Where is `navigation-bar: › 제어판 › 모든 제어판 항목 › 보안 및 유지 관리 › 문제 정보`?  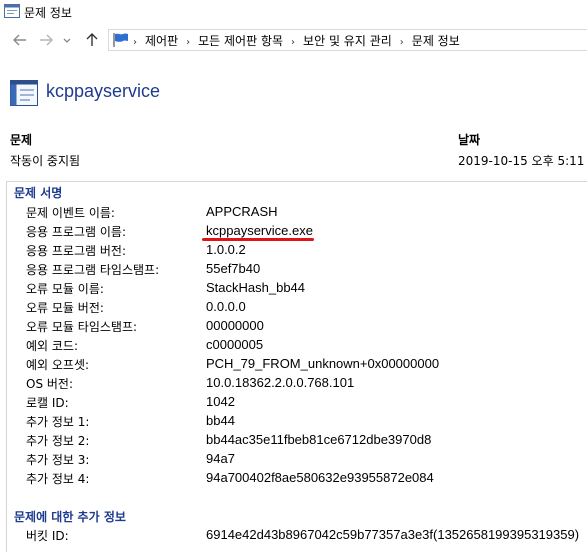 navigation-bar: › 제어판 › 모든 제어판 항목 › 보안 및 유지 관리 › 문제 정보 is located at coordinates (293, 40).